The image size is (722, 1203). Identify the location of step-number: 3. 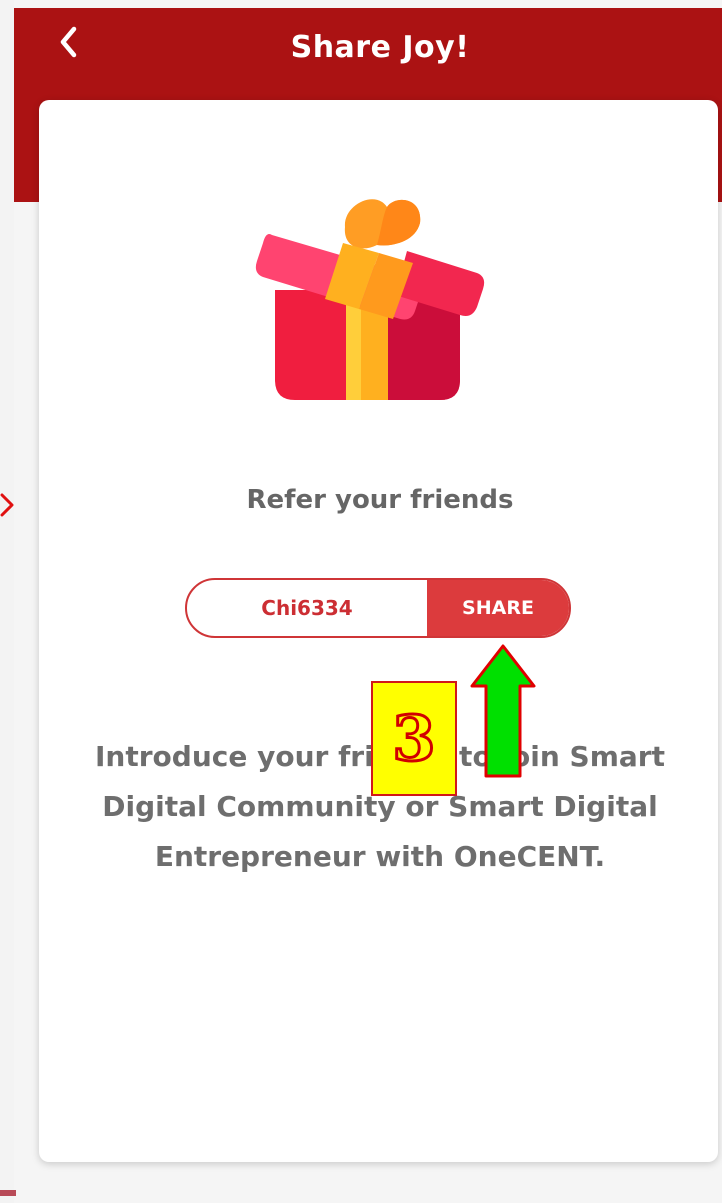
(414, 738).